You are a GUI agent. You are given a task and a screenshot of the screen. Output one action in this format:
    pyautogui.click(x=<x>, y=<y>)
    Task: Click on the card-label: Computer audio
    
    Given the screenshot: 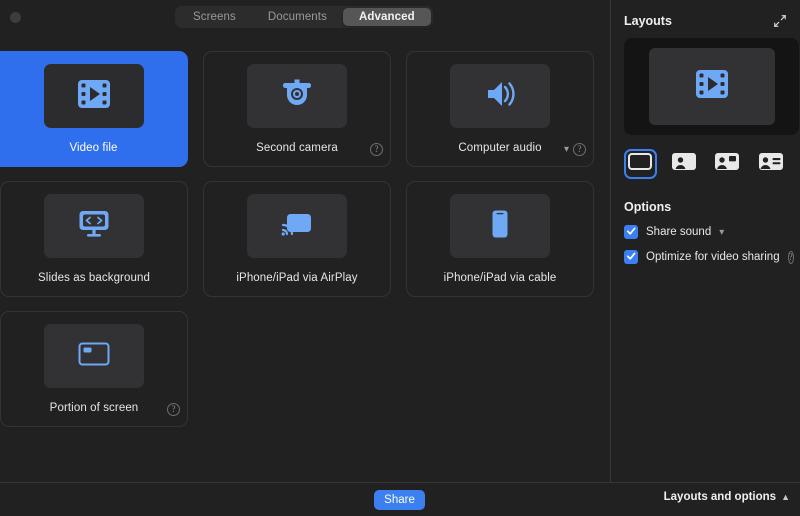 What is the action you would take?
    pyautogui.click(x=500, y=148)
    